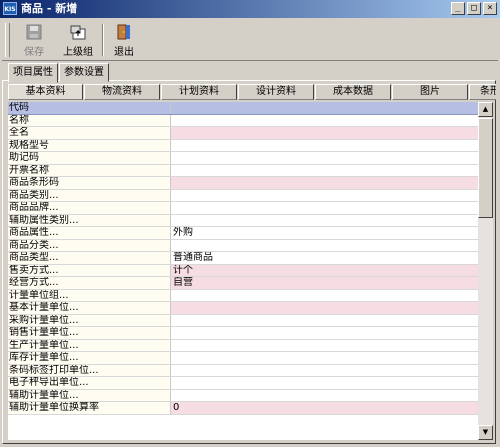 The width and height of the screenshot is (500, 447). What do you see at coordinates (89, 108) in the screenshot?
I see `field-label: 代码` at bounding box center [89, 108].